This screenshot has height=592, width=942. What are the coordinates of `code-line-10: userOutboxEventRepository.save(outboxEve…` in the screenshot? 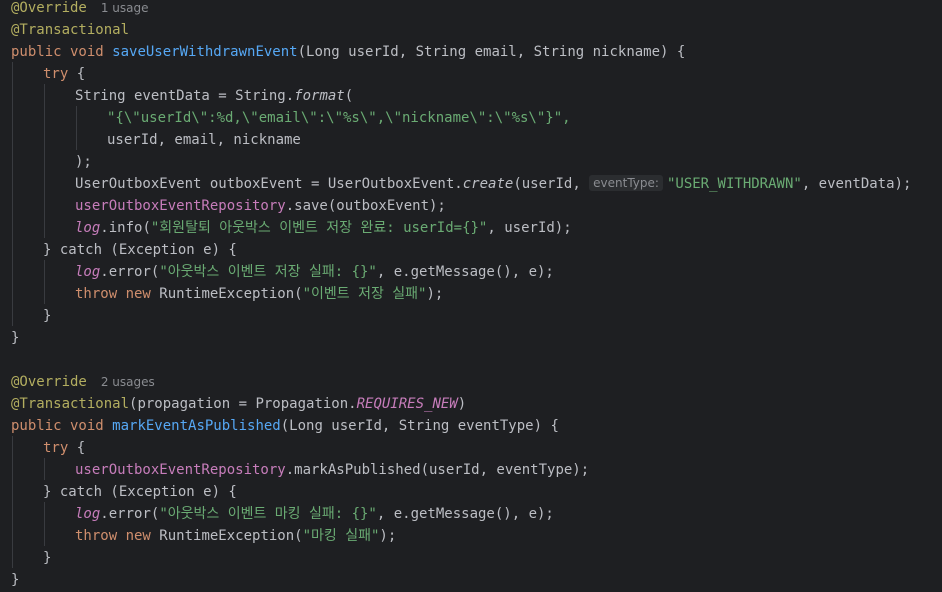 It's located at (260, 206).